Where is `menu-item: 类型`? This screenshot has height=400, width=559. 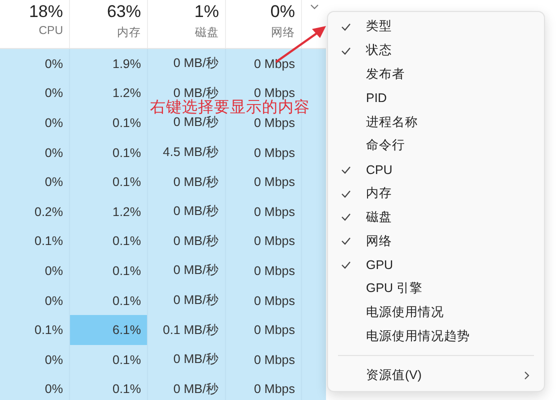 menu-item: 类型 is located at coordinates (436, 27).